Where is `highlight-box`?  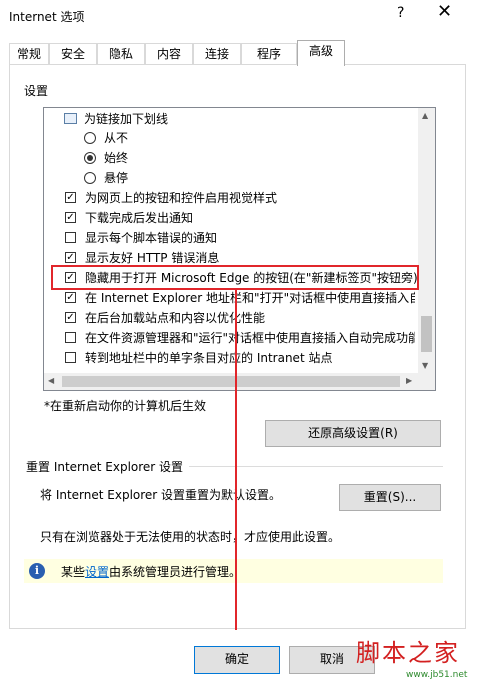 highlight-box is located at coordinates (235, 277).